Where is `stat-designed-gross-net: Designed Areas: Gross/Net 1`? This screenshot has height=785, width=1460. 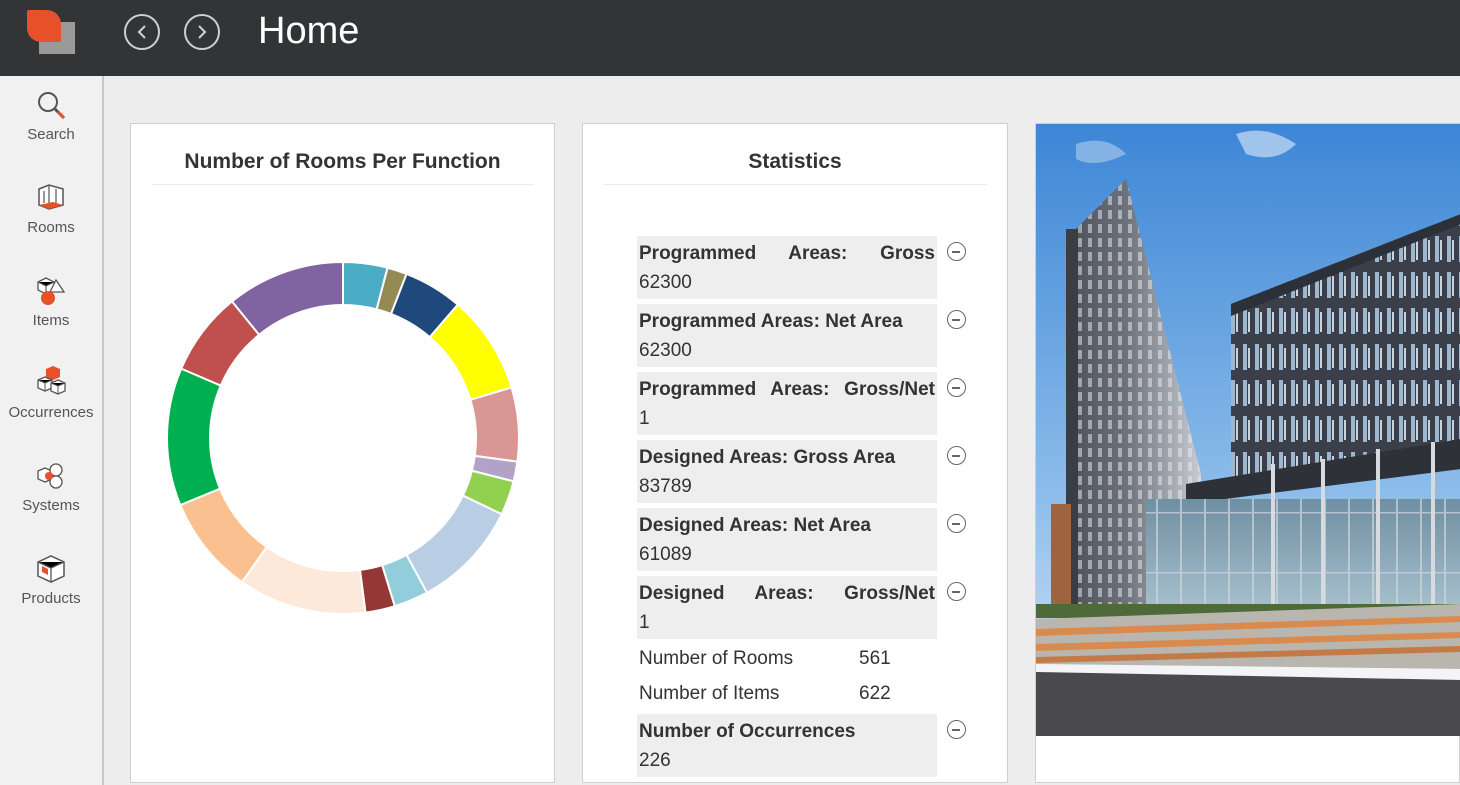 stat-designed-gross-net: Designed Areas: Gross/Net 1 is located at coordinates (801, 607).